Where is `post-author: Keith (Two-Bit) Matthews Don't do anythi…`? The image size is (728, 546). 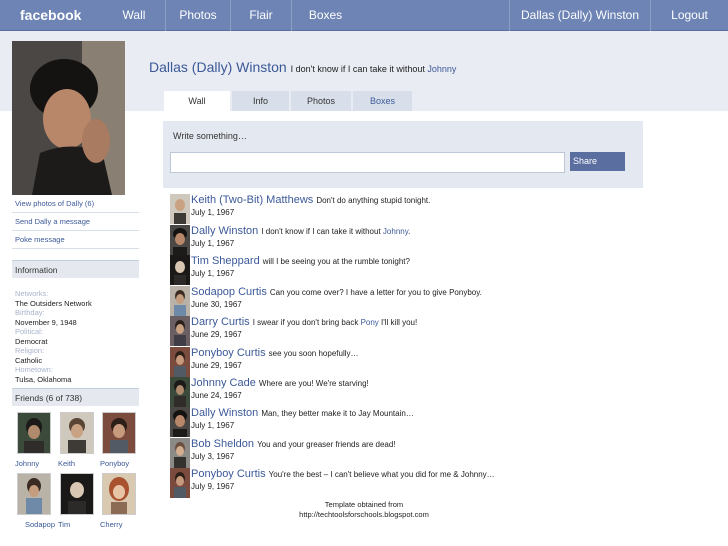 post-author: Keith (Two-Bit) Matthews Don't do anythi… is located at coordinates (310, 200).